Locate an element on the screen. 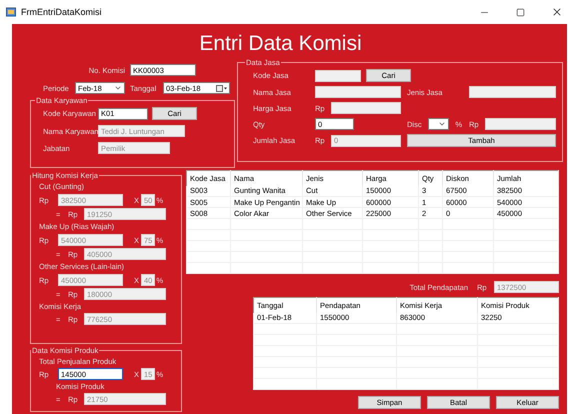 The width and height of the screenshot is (577, 414). window-title: FrmEntriDataKomisi is located at coordinates (61, 12).